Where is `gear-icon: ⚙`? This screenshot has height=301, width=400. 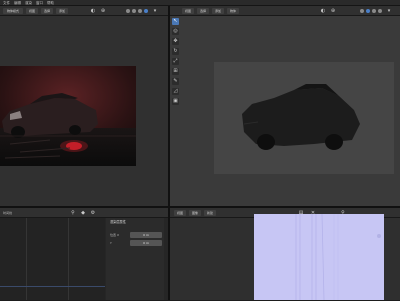 gear-icon: ⚙ is located at coordinates (93, 213).